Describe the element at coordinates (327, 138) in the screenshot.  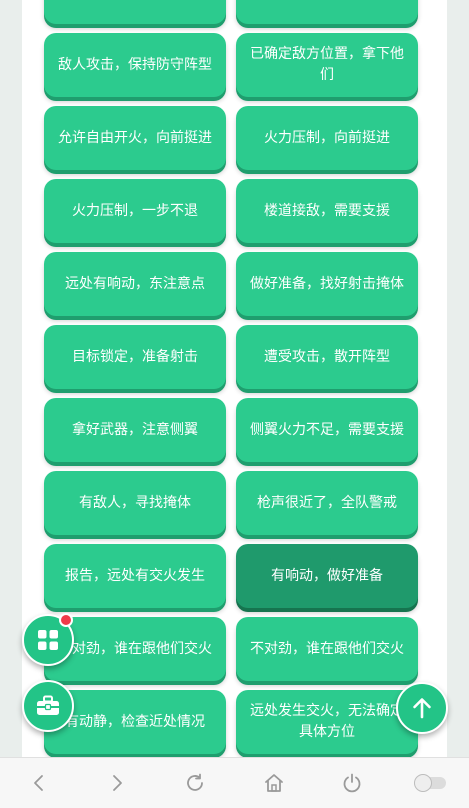
I see `message-button: 火力压制，向前挺进` at that location.